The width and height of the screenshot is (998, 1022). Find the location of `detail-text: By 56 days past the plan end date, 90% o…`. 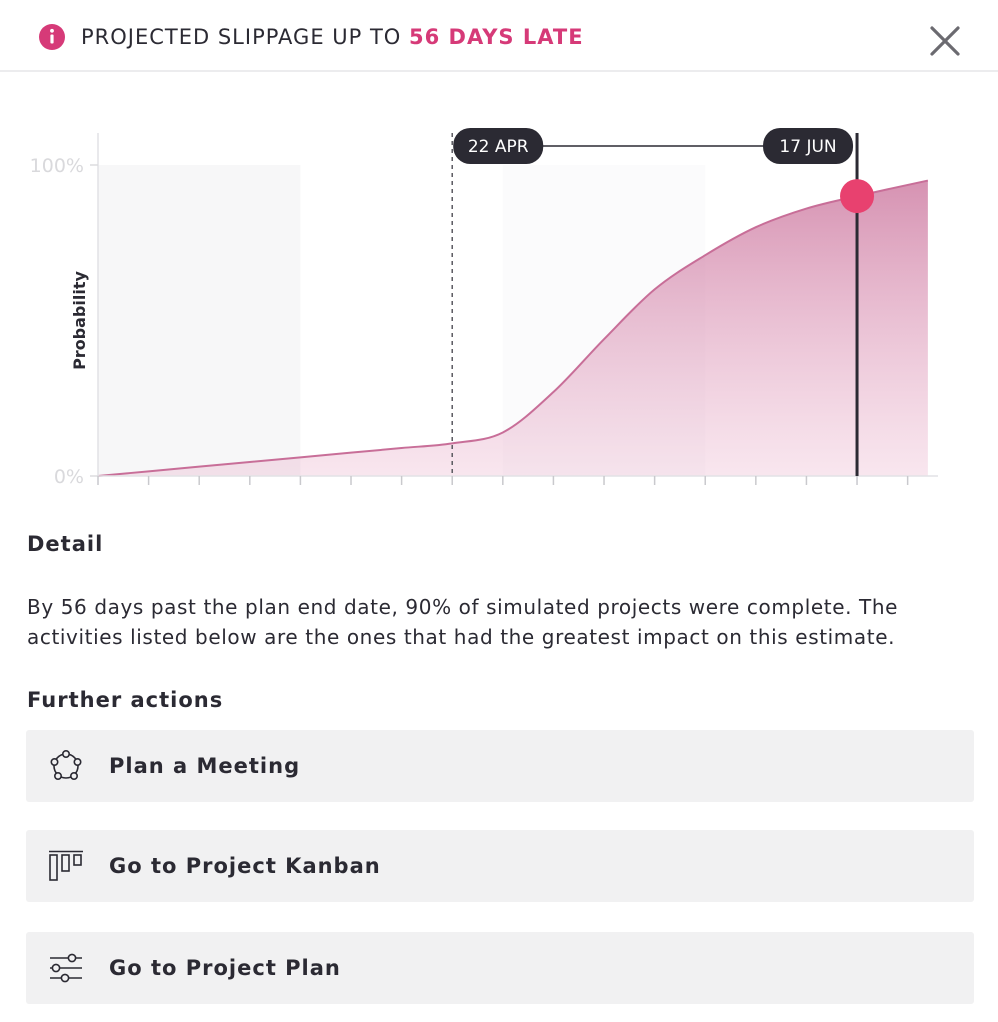

detail-text: By 56 days past the plan end date, 90% o… is located at coordinates (463, 622).